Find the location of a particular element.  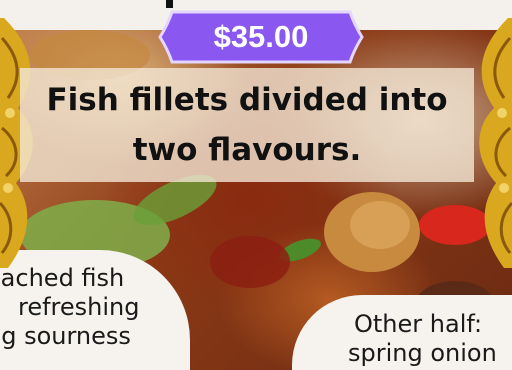

decorative-mark is located at coordinates (169, 4).